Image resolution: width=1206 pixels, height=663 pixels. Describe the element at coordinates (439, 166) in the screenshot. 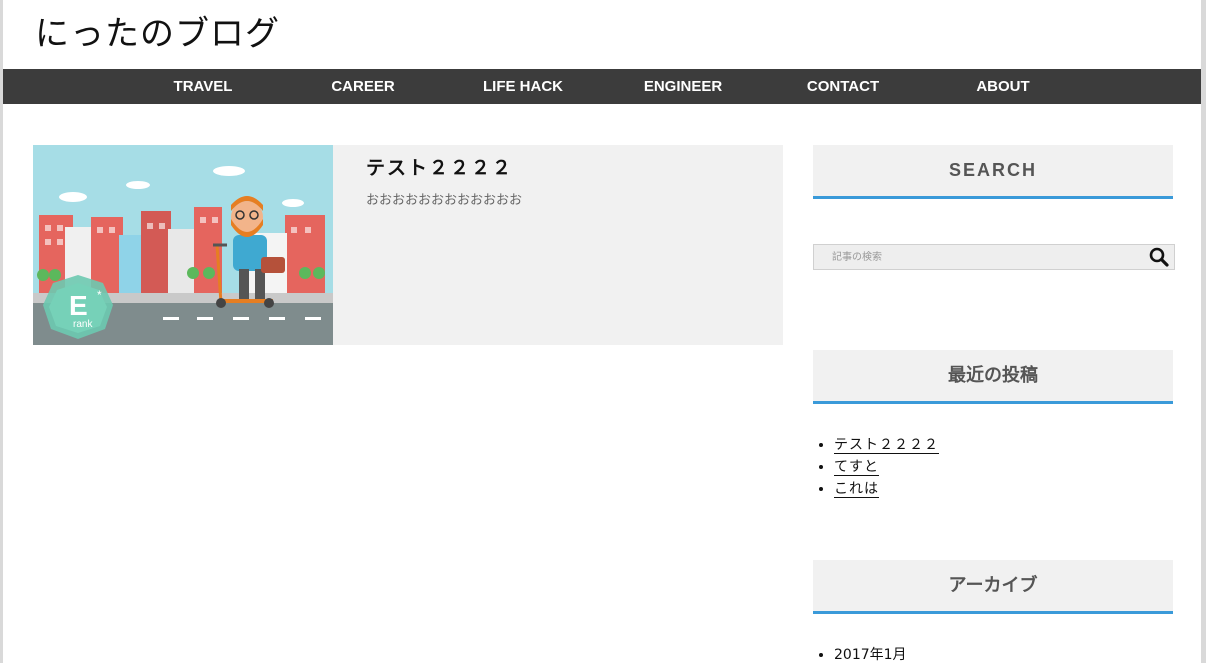

I see `post-title: テスト２２２２` at that location.